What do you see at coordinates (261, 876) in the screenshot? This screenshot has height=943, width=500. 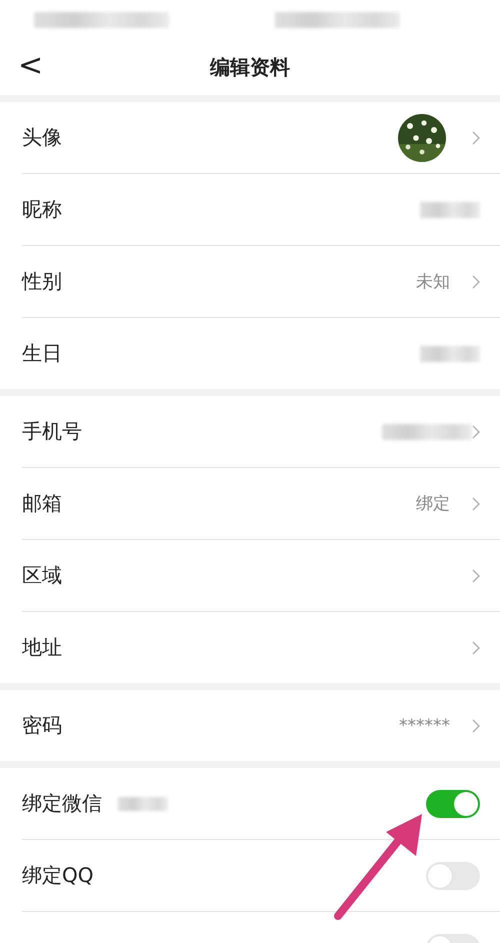 I see `settings-row: 绑定QQ` at bounding box center [261, 876].